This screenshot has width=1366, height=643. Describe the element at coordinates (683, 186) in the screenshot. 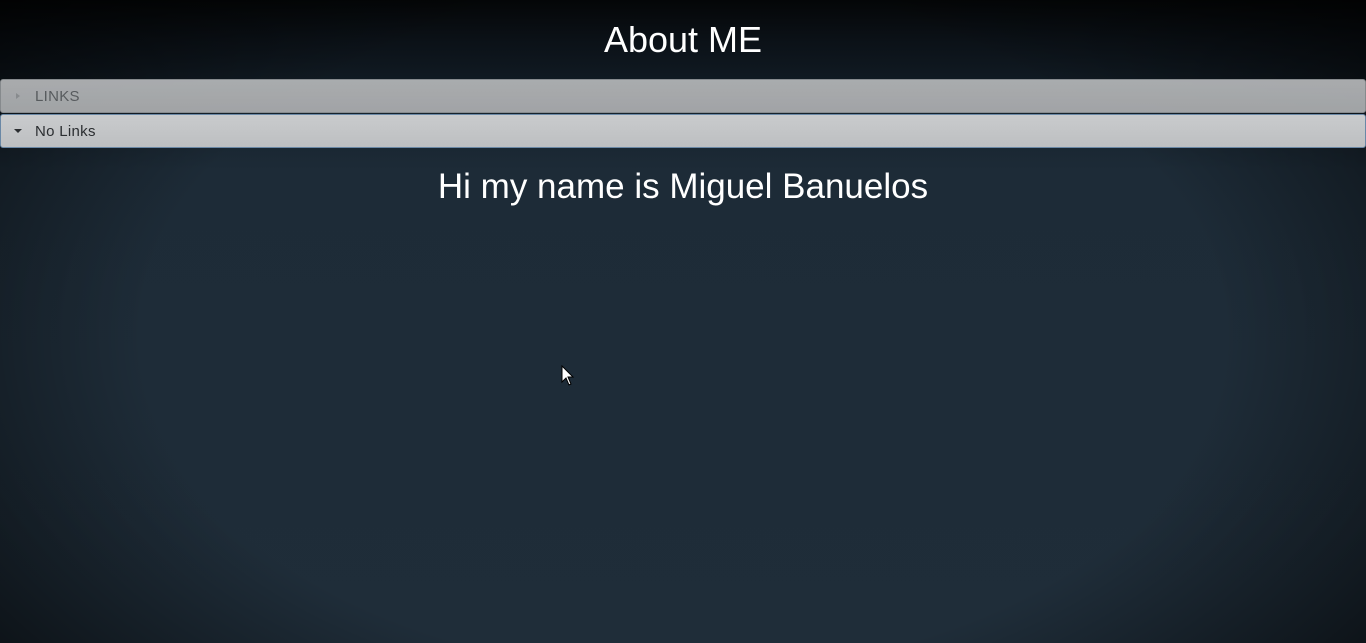

I see `intro-heading: Hi my name is Miguel Banuelos` at that location.